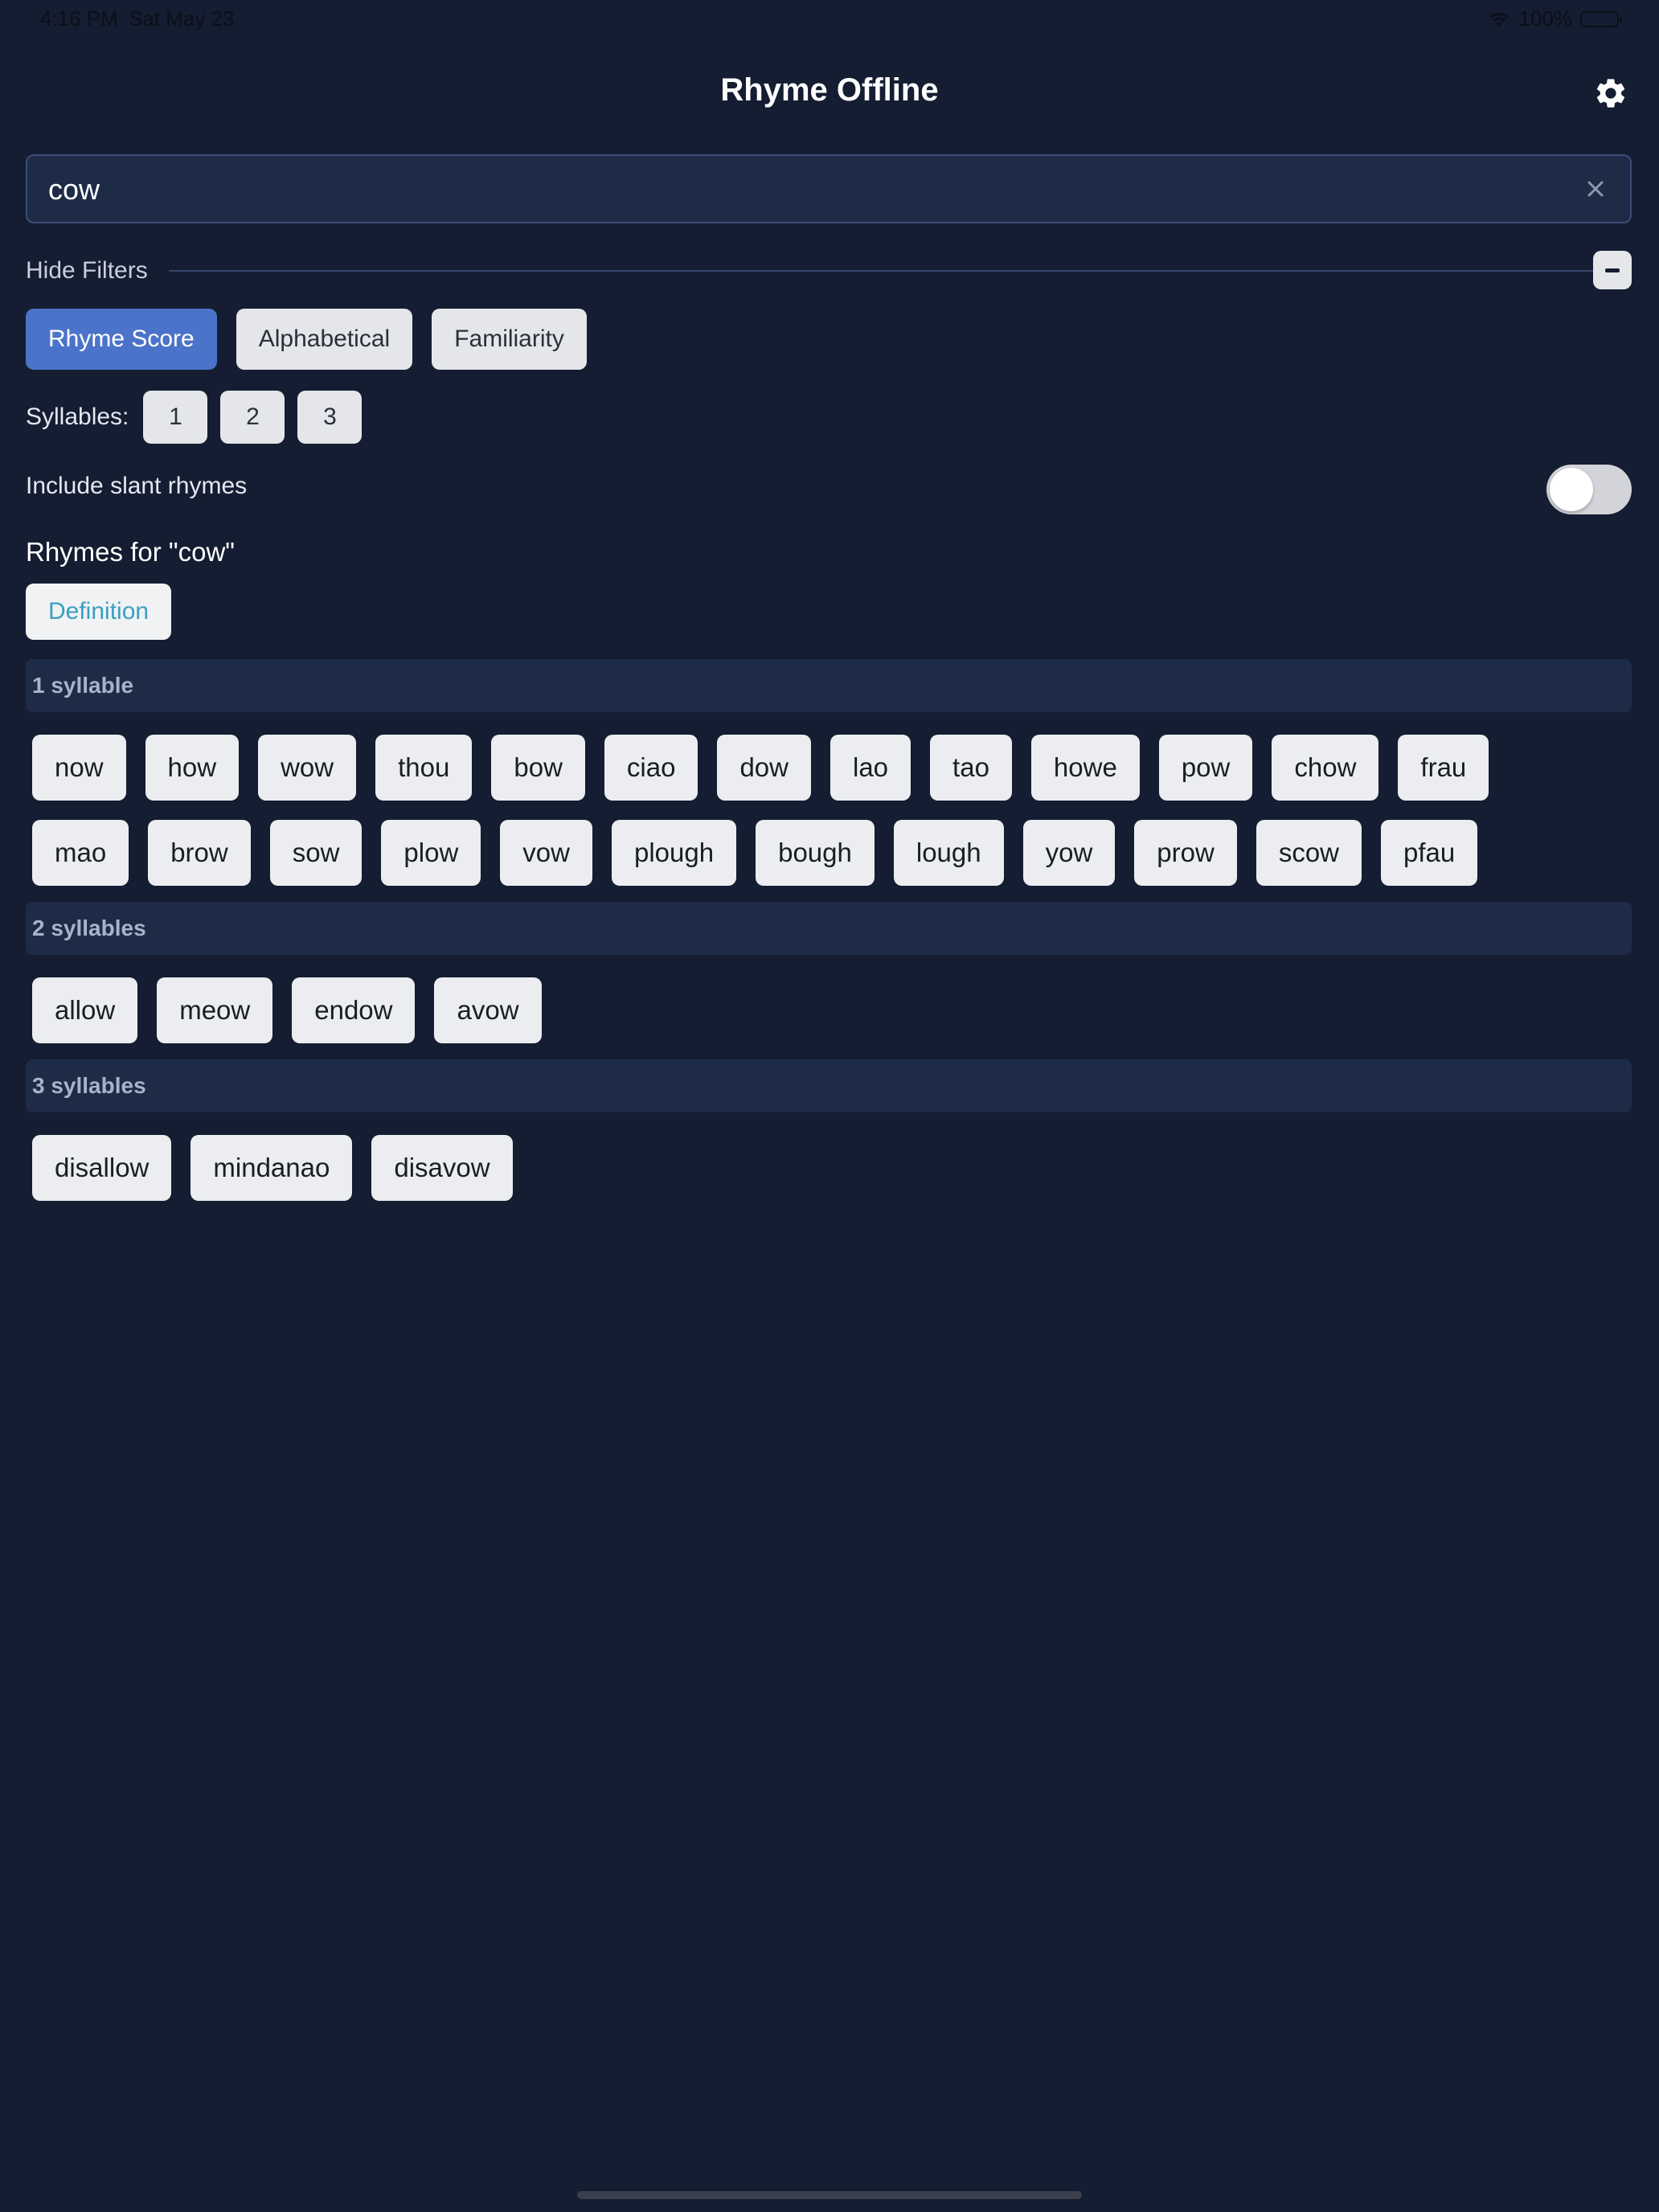  I want to click on gear-icon, so click(1610, 93).